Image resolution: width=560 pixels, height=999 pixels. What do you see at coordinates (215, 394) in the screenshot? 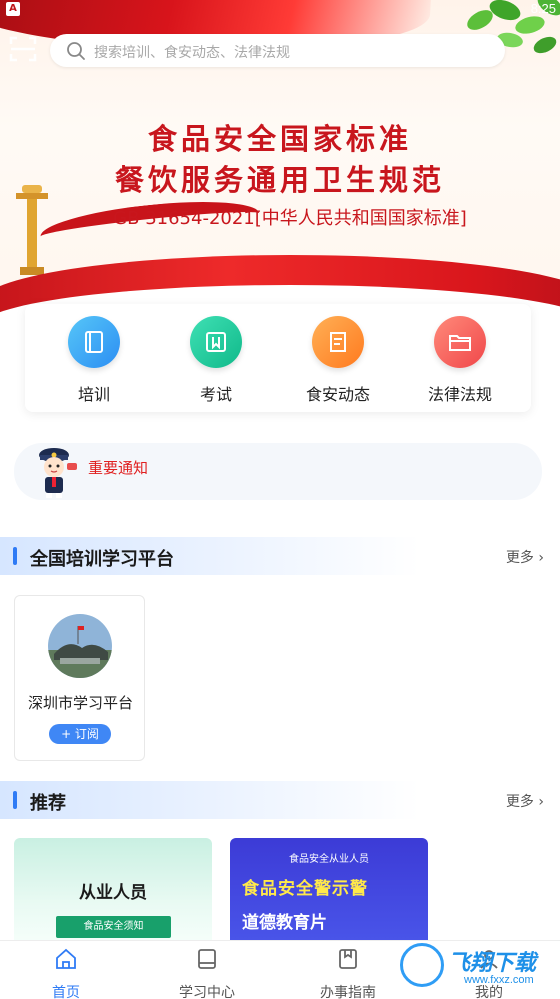
I see `menu-label: 考试` at bounding box center [215, 394].